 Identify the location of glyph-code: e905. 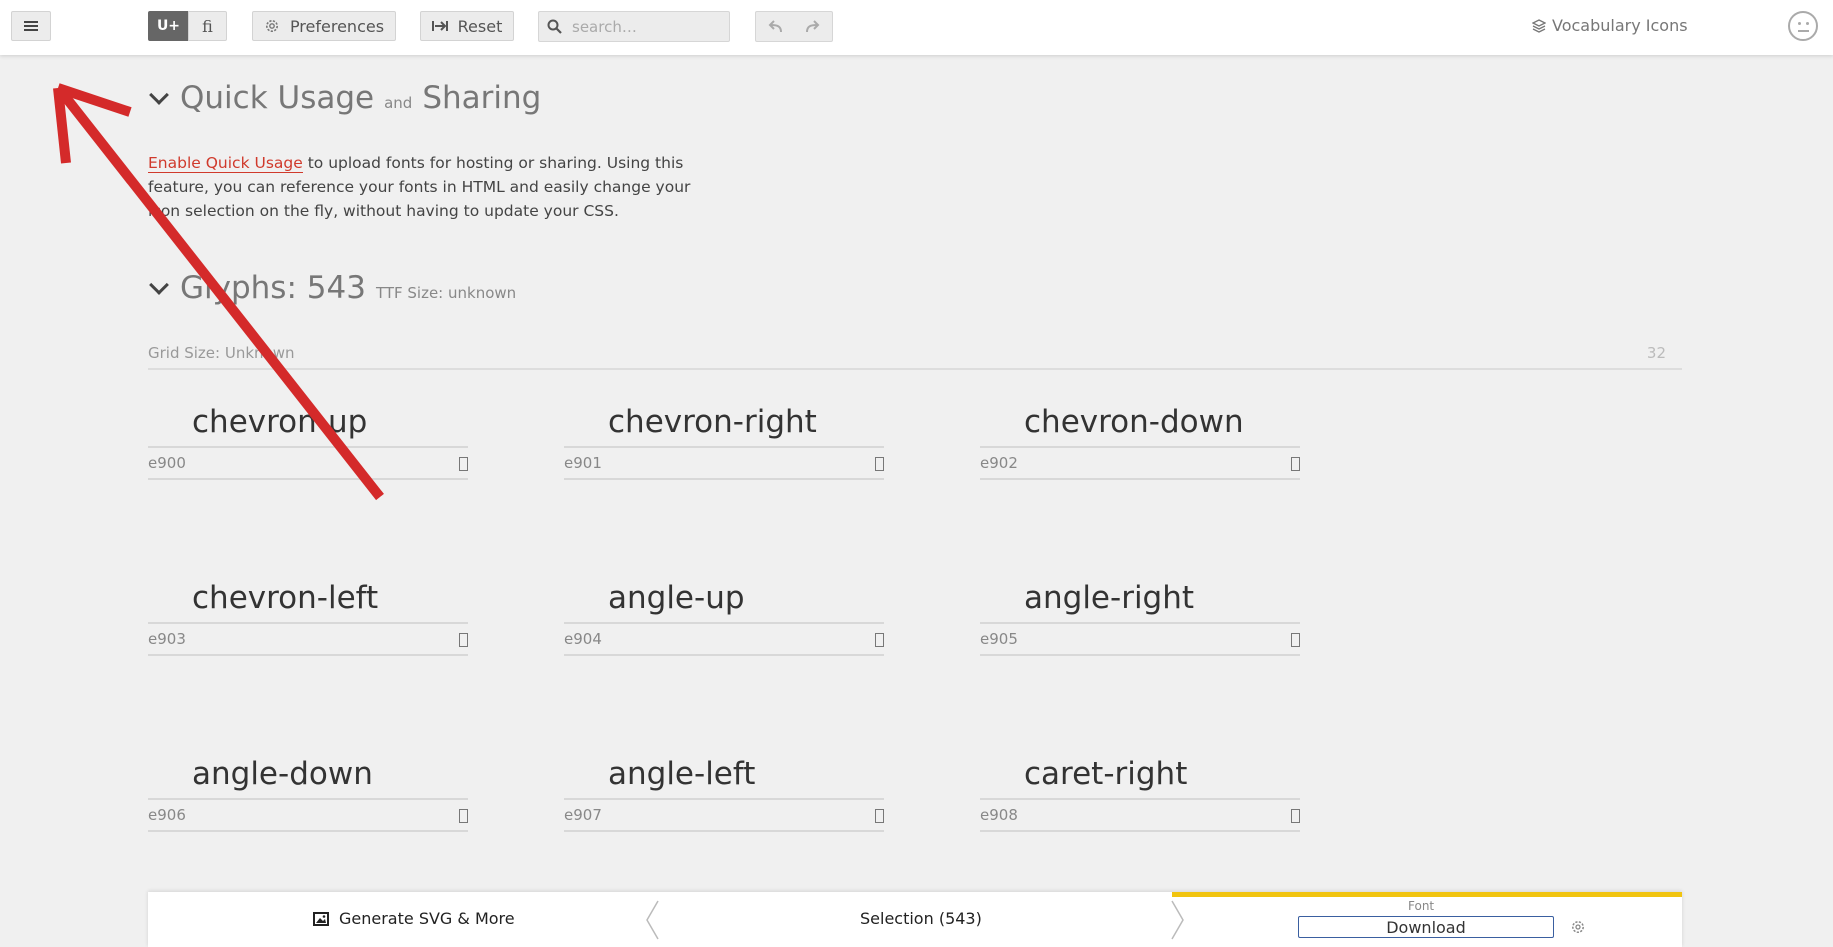
(999, 639).